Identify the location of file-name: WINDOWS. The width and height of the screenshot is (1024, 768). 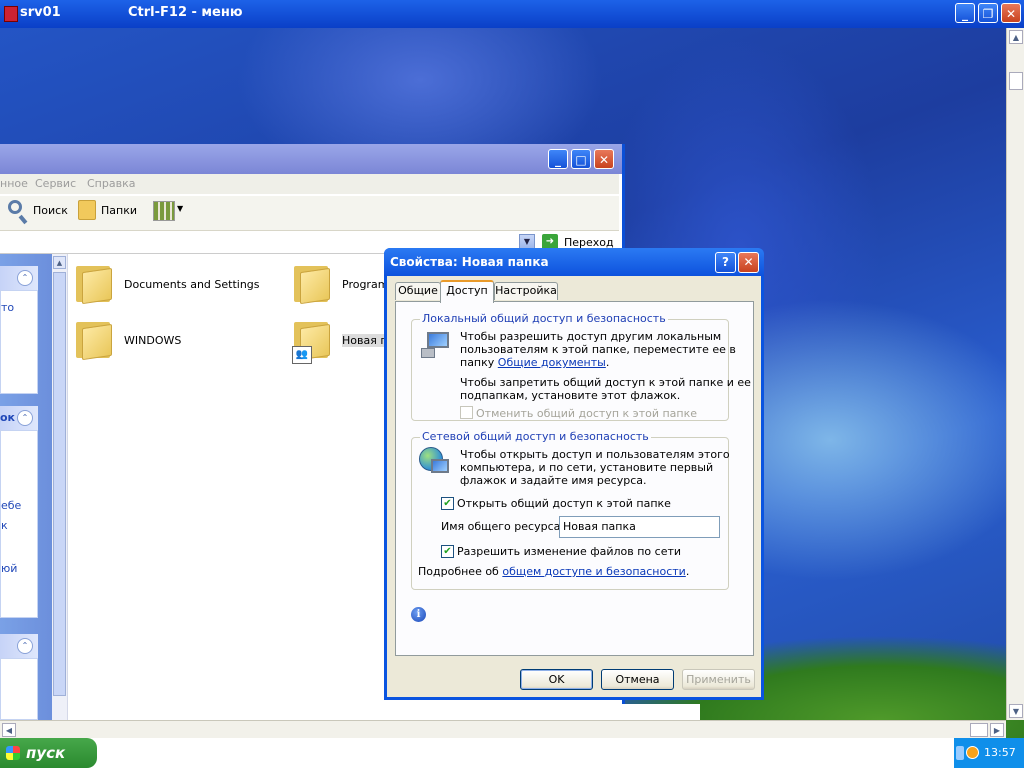
(153, 340).